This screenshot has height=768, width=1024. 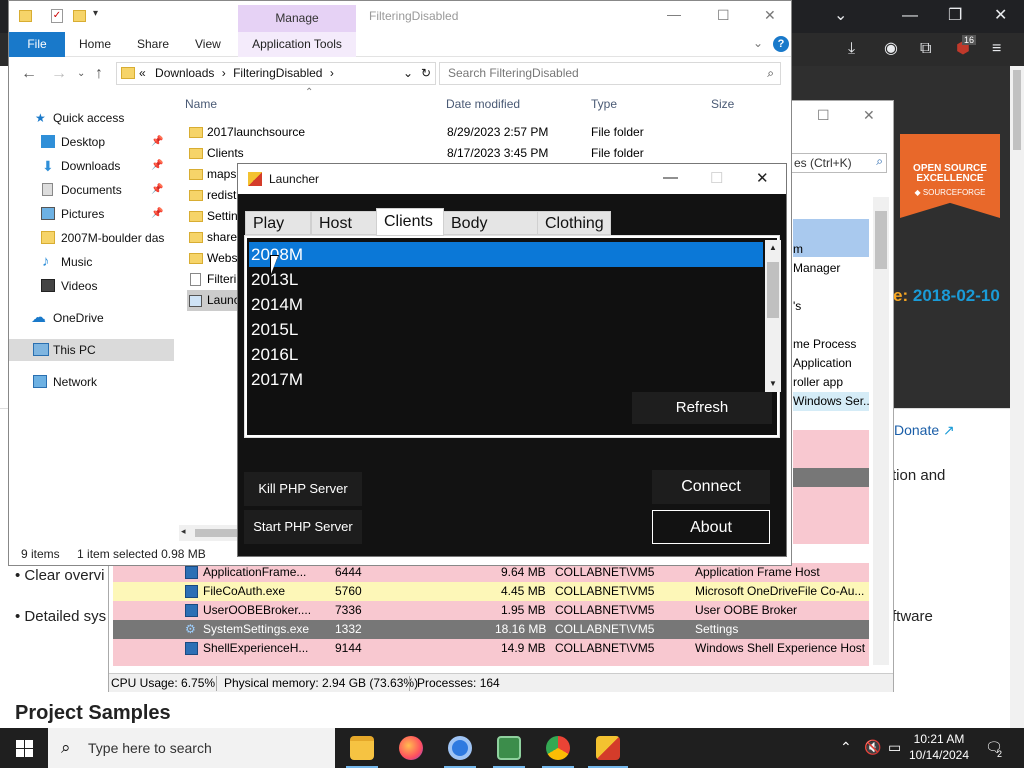 What do you see at coordinates (711, 487) in the screenshot?
I see `connect-button: Connect` at bounding box center [711, 487].